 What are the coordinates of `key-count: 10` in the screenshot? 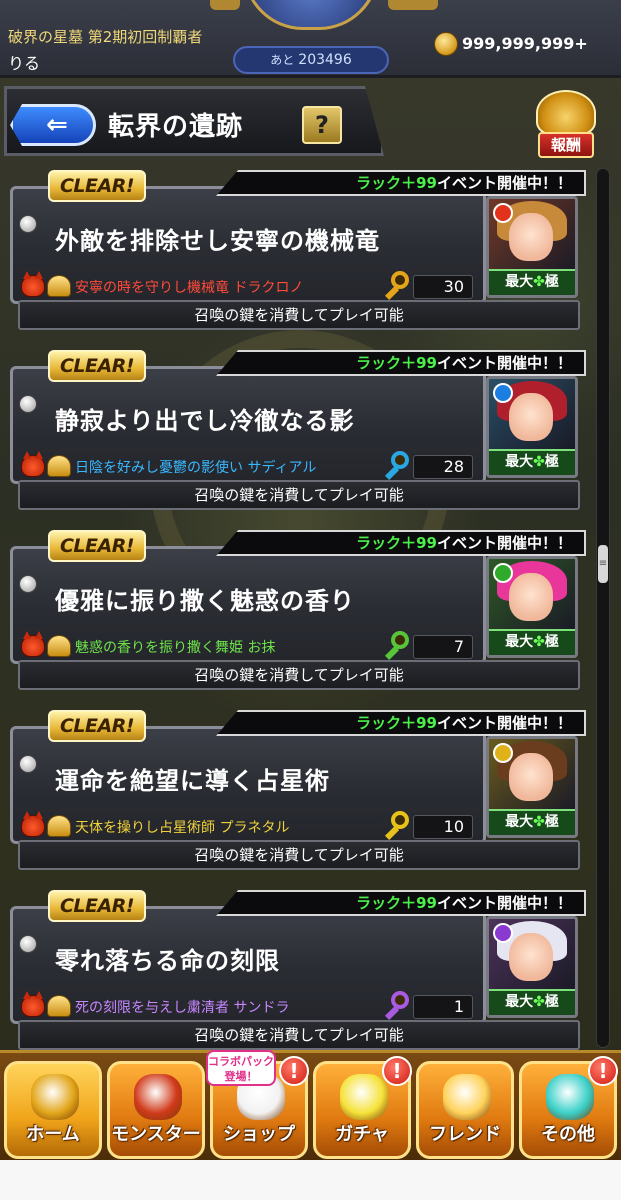 It's located at (443, 827).